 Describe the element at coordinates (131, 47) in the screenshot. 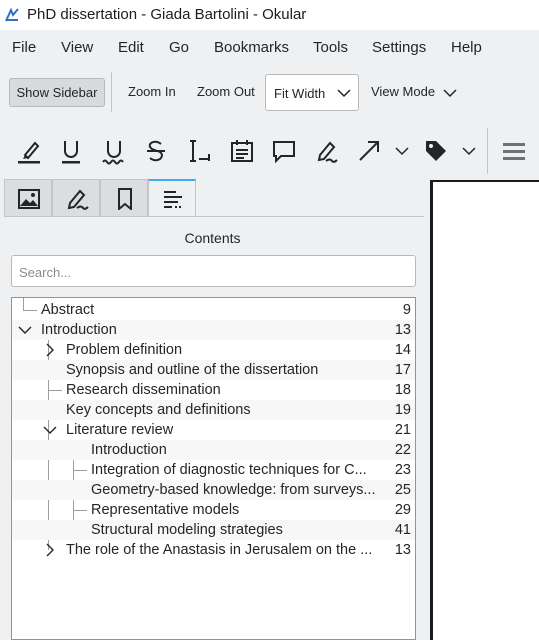

I see `menu-edit: Edit` at that location.